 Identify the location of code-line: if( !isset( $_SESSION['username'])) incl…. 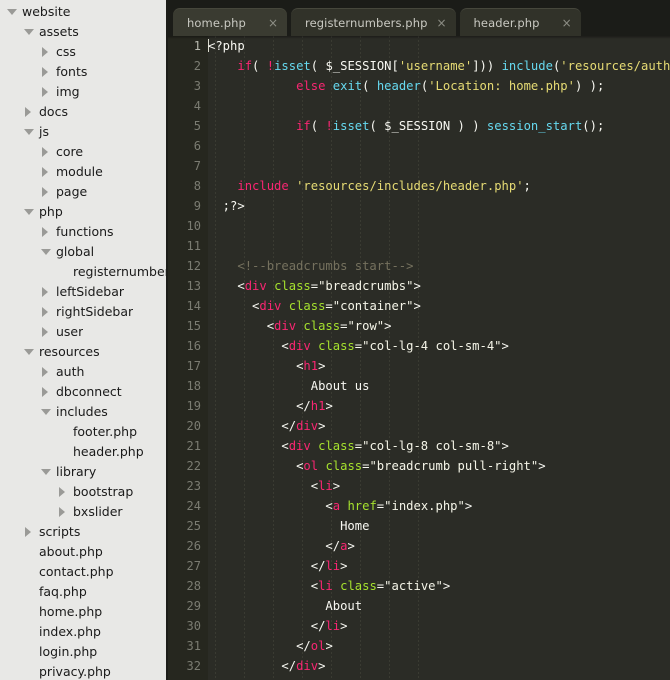
(439, 66).